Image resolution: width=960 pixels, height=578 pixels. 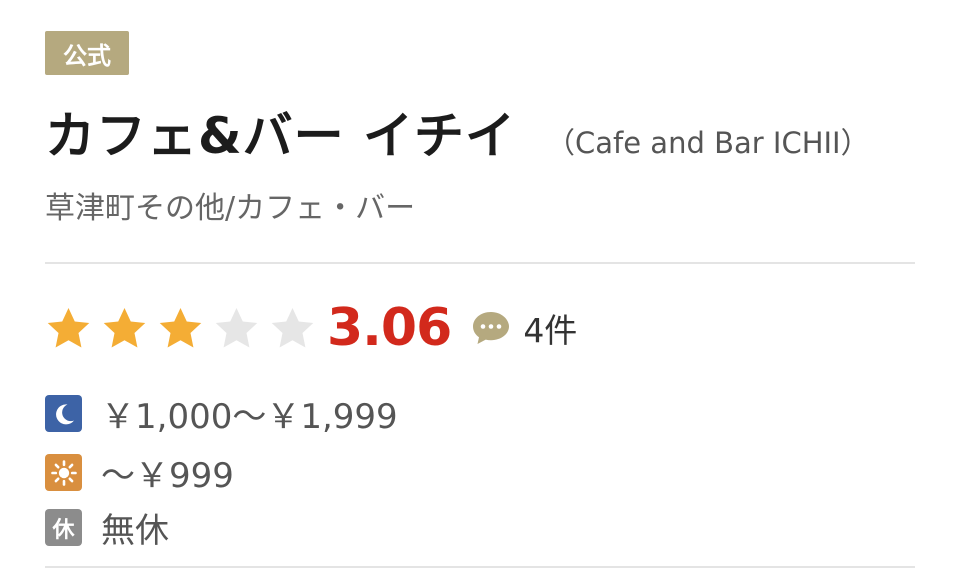 What do you see at coordinates (167, 476) in the screenshot?
I see `lunch-budget: ～￥999` at bounding box center [167, 476].